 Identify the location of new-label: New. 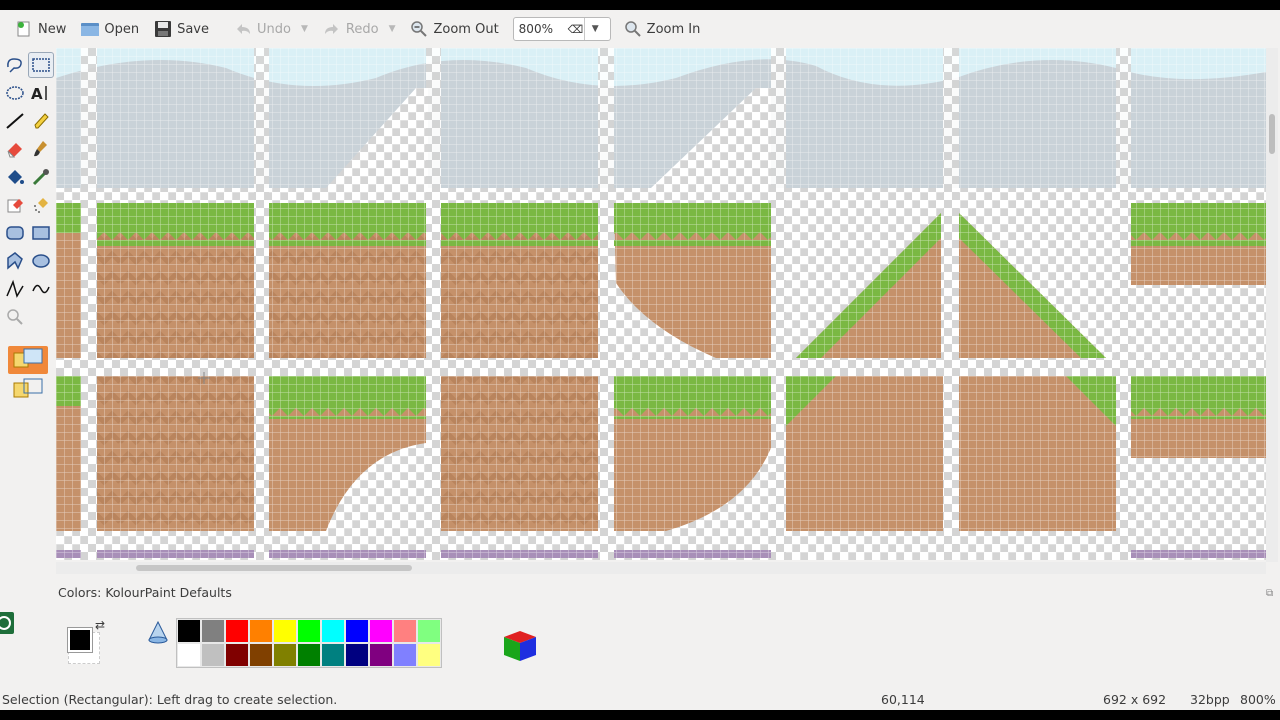
(52, 29).